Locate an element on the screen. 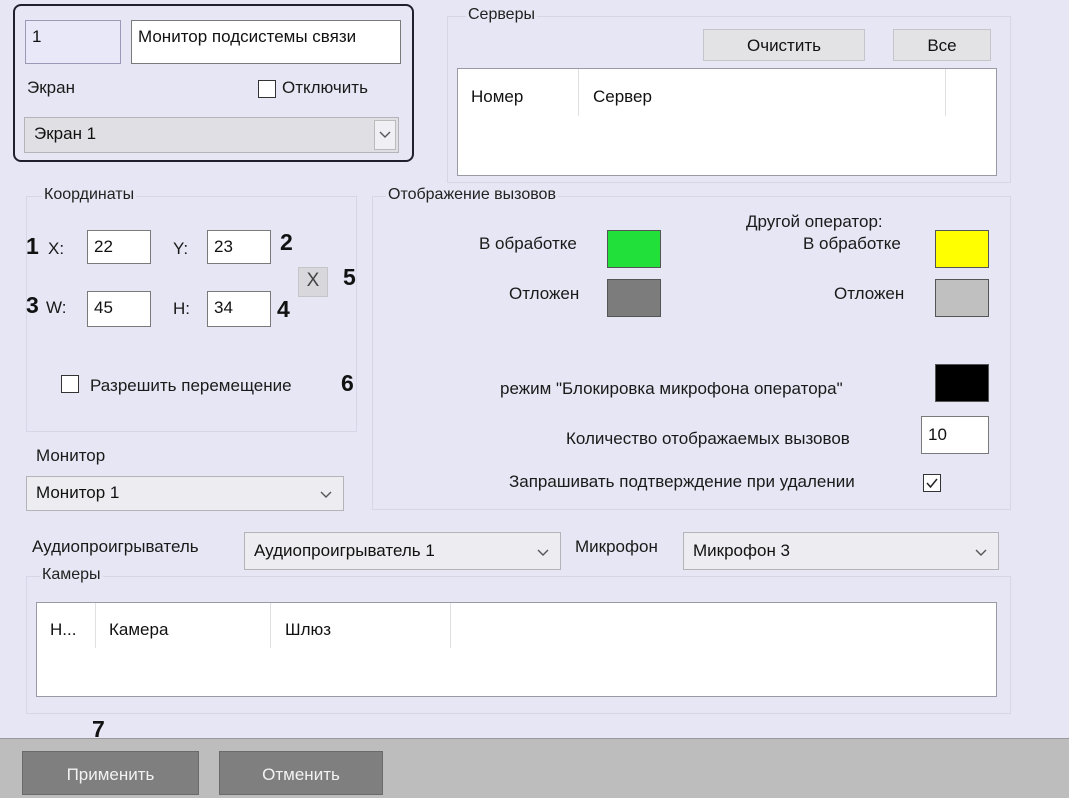  mic-block-label: режим "Блокировка микрофона оператора" is located at coordinates (671, 388).